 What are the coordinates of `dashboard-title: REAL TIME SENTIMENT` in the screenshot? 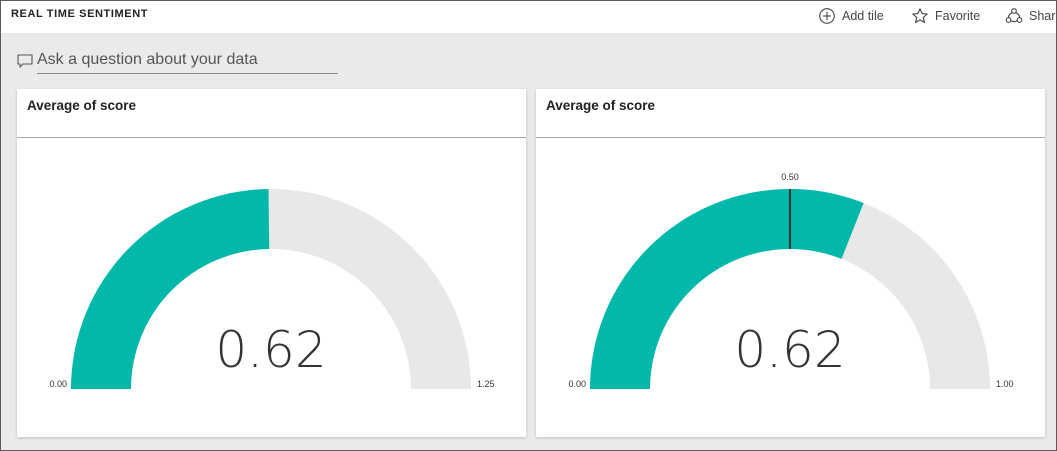 It's located at (80, 14).